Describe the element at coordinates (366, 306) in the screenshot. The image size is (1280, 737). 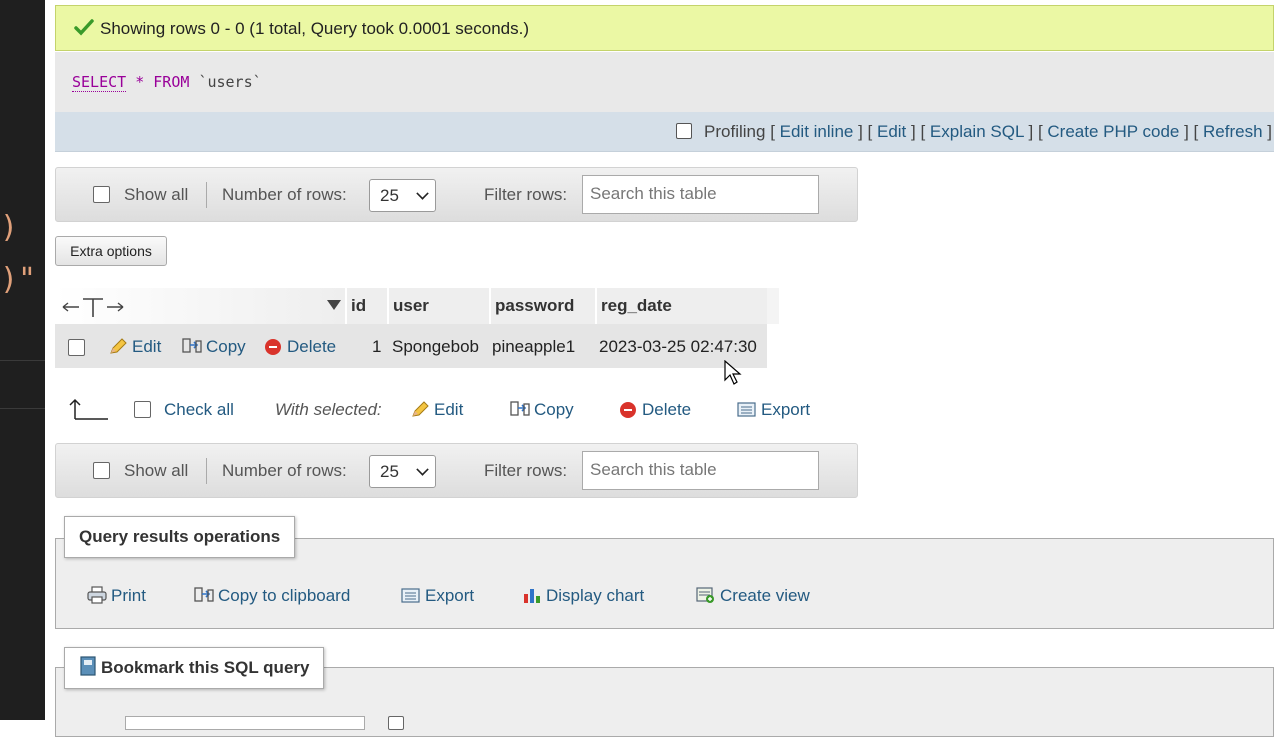
I see `column-header-id: id` at that location.